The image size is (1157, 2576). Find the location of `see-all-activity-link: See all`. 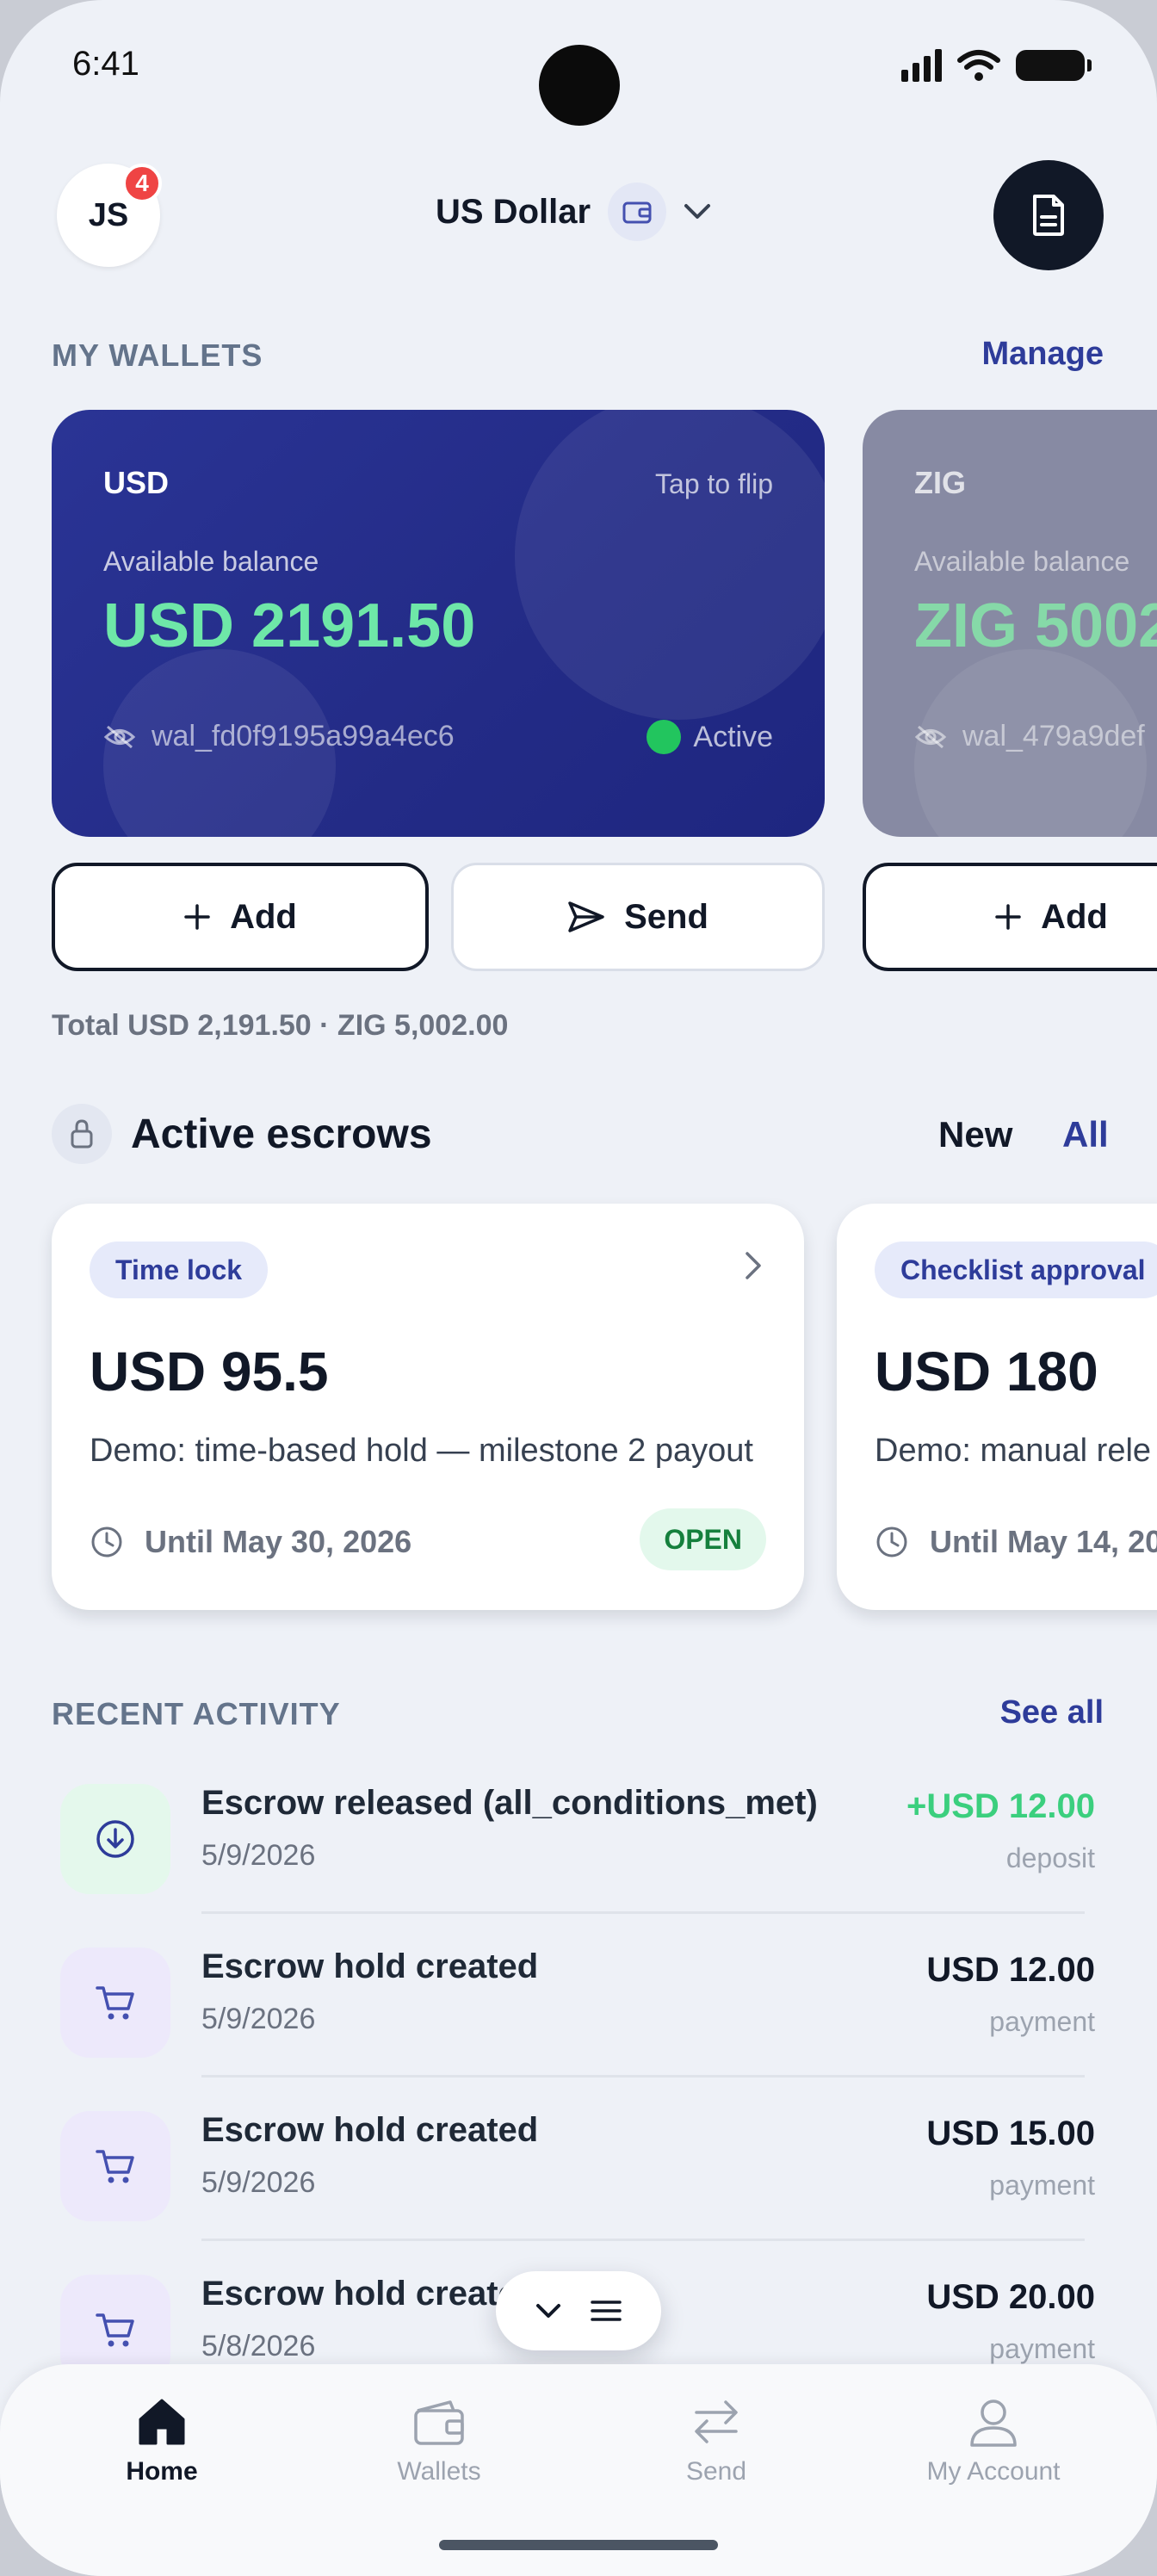

see-all-activity-link: See all is located at coordinates (1052, 1713).